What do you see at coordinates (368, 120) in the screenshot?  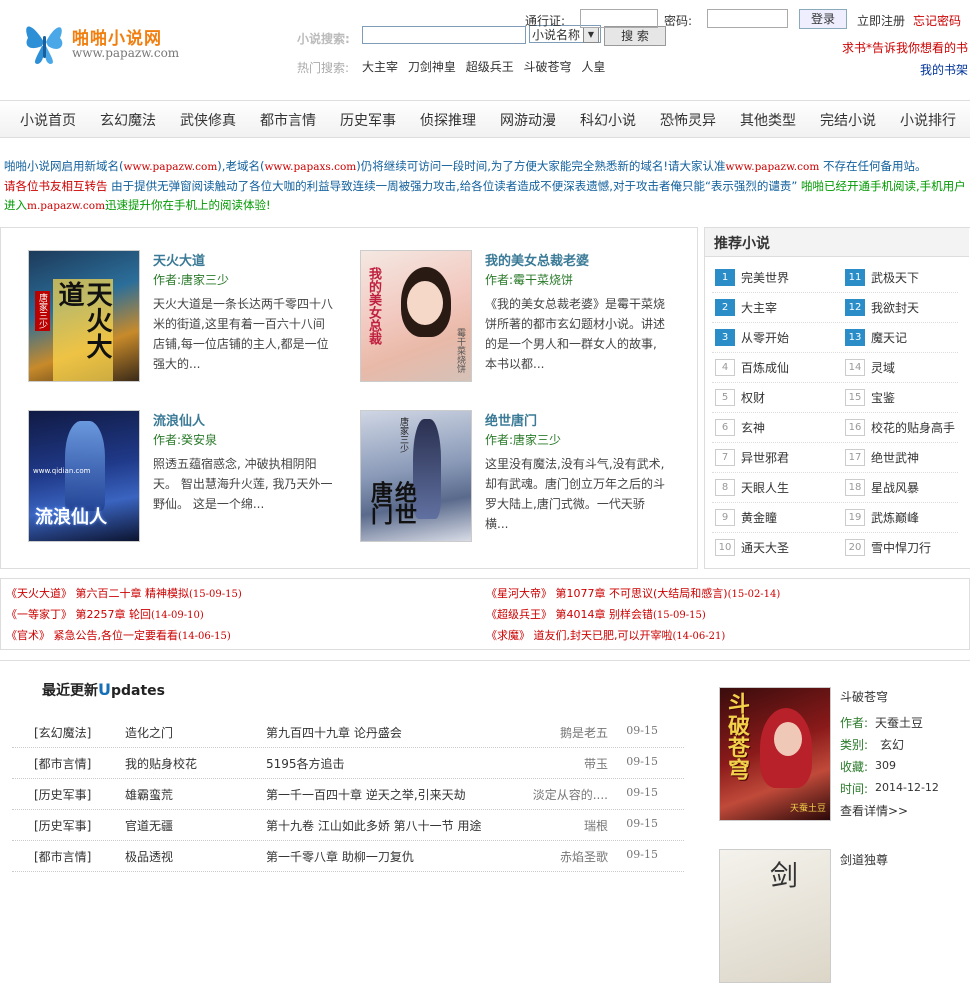 I see `nav-history: 历史军事` at bounding box center [368, 120].